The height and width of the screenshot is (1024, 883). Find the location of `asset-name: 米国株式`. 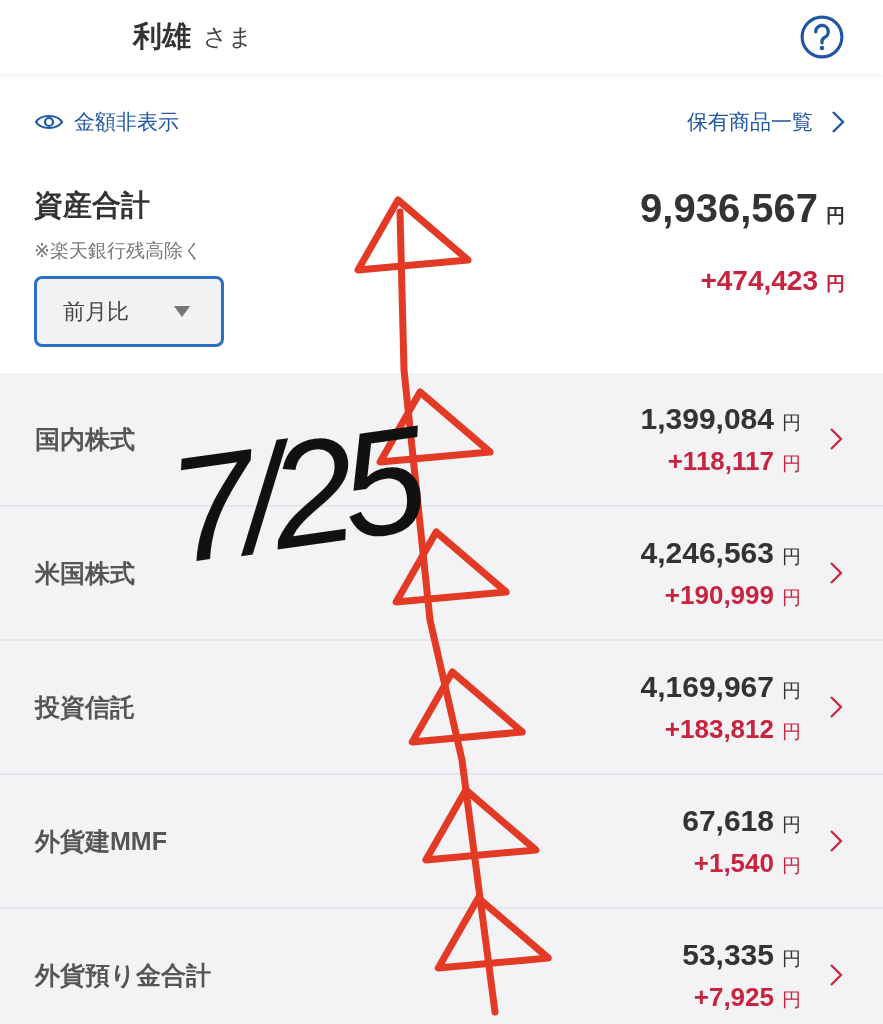

asset-name: 米国株式 is located at coordinates (85, 573).